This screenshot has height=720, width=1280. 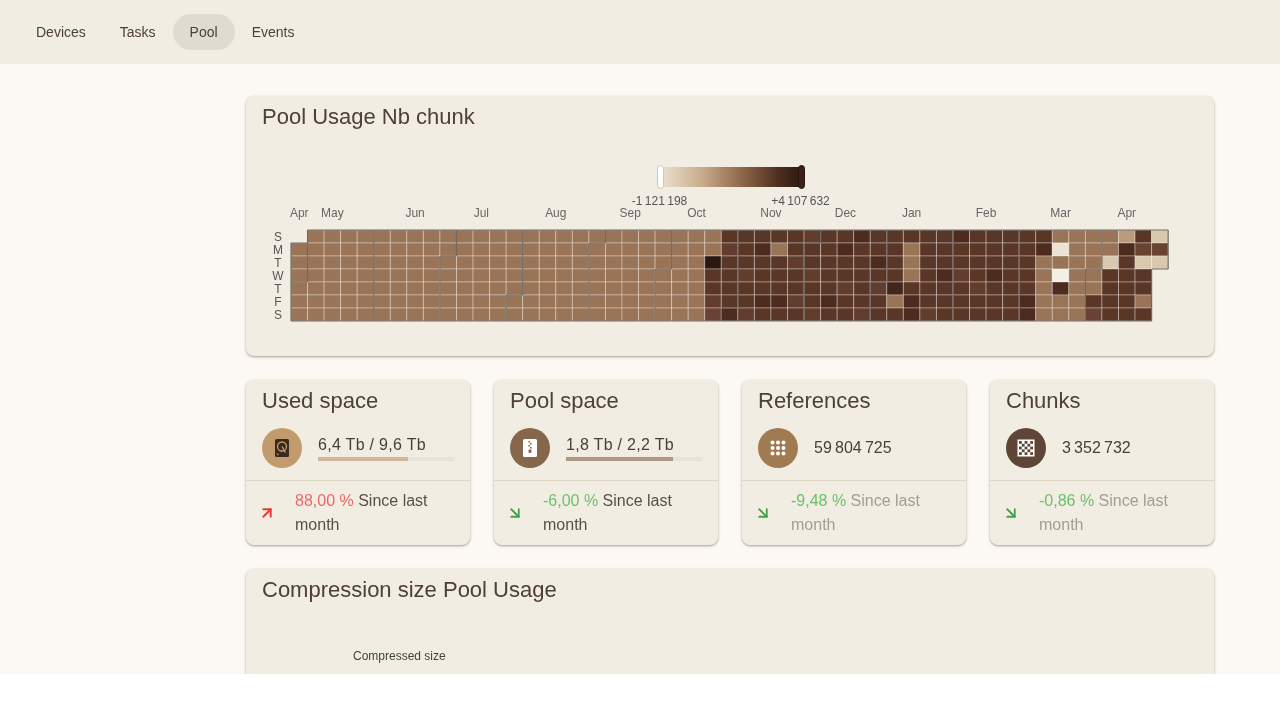 I want to click on change-note: -6,00 % Since last month, so click(x=608, y=513).